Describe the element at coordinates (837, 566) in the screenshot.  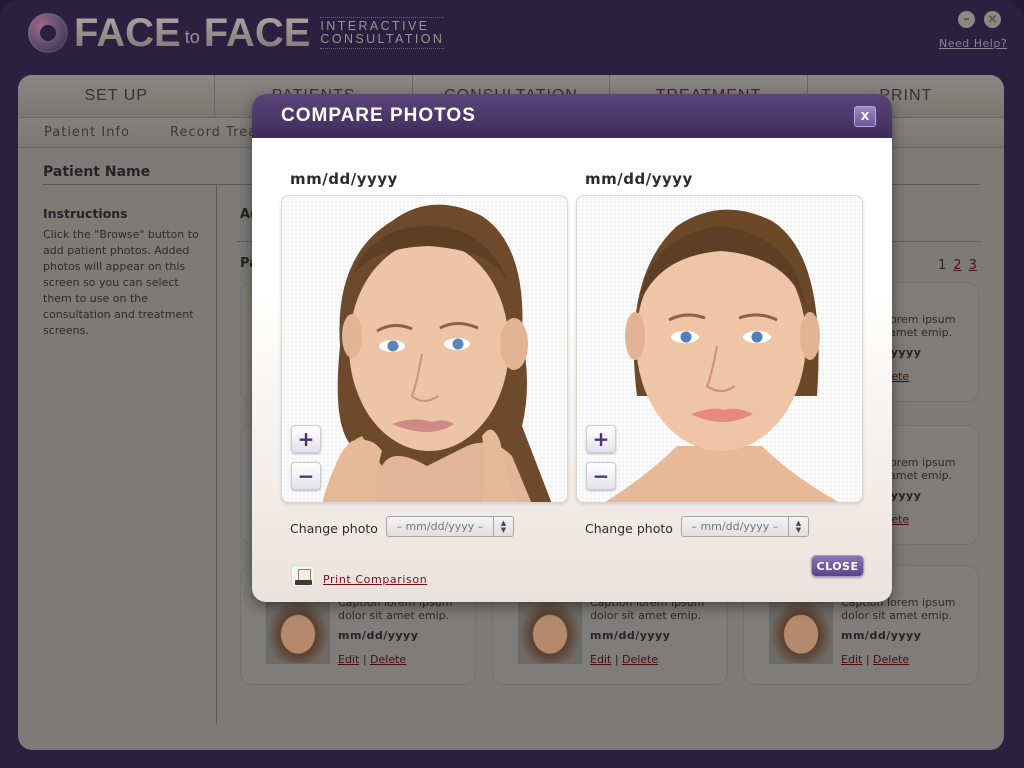
I see `close-button: CLOSE` at that location.